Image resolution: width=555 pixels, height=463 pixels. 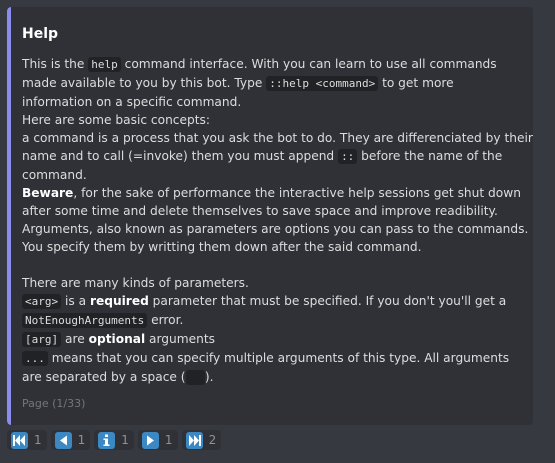 I want to click on reaction-first-page: 1, so click(x=27, y=440).